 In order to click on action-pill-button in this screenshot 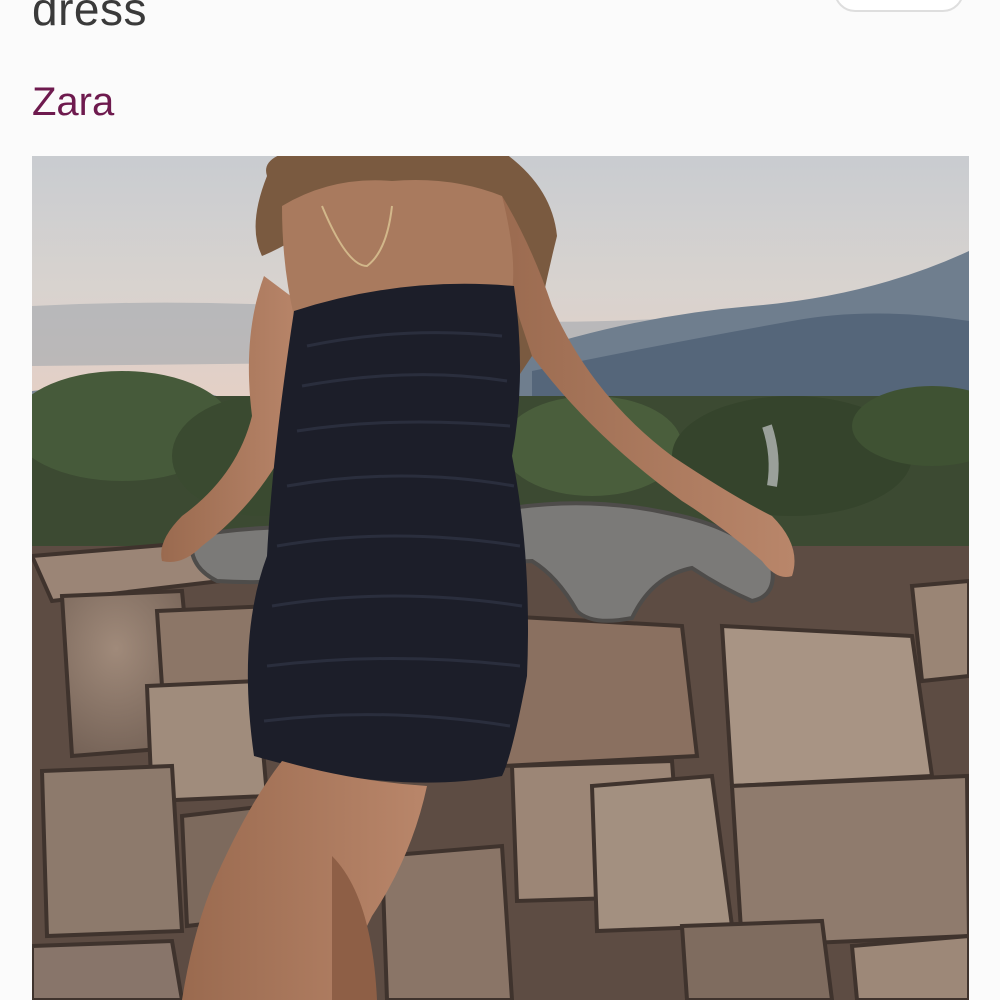, I will do `click(899, 6)`.